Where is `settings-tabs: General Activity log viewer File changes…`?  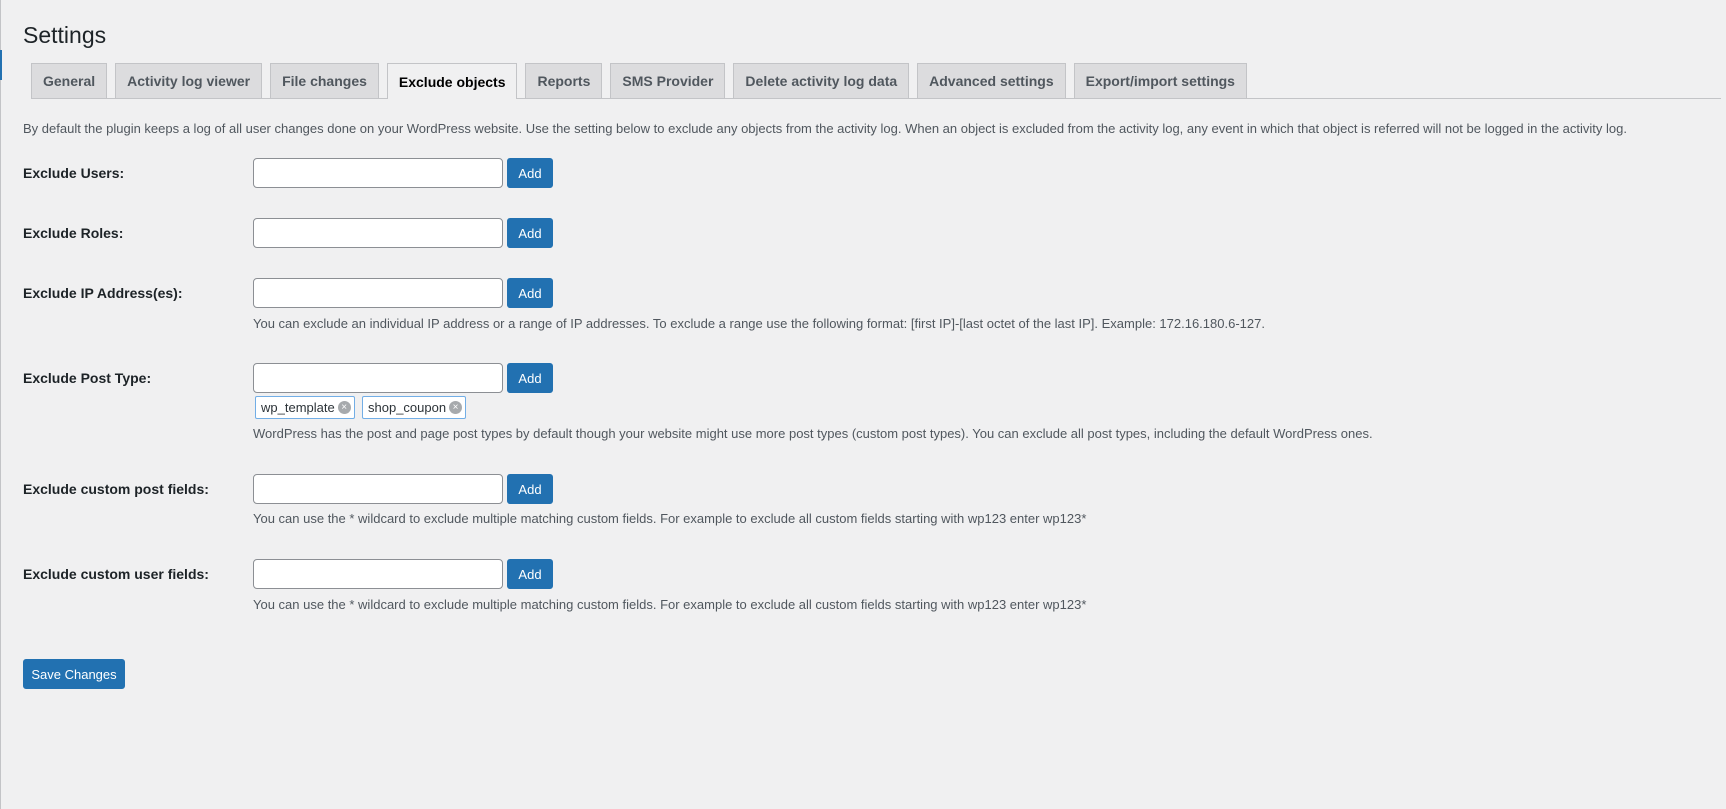
settings-tabs: General Activity log viewer File changes… is located at coordinates (876, 81).